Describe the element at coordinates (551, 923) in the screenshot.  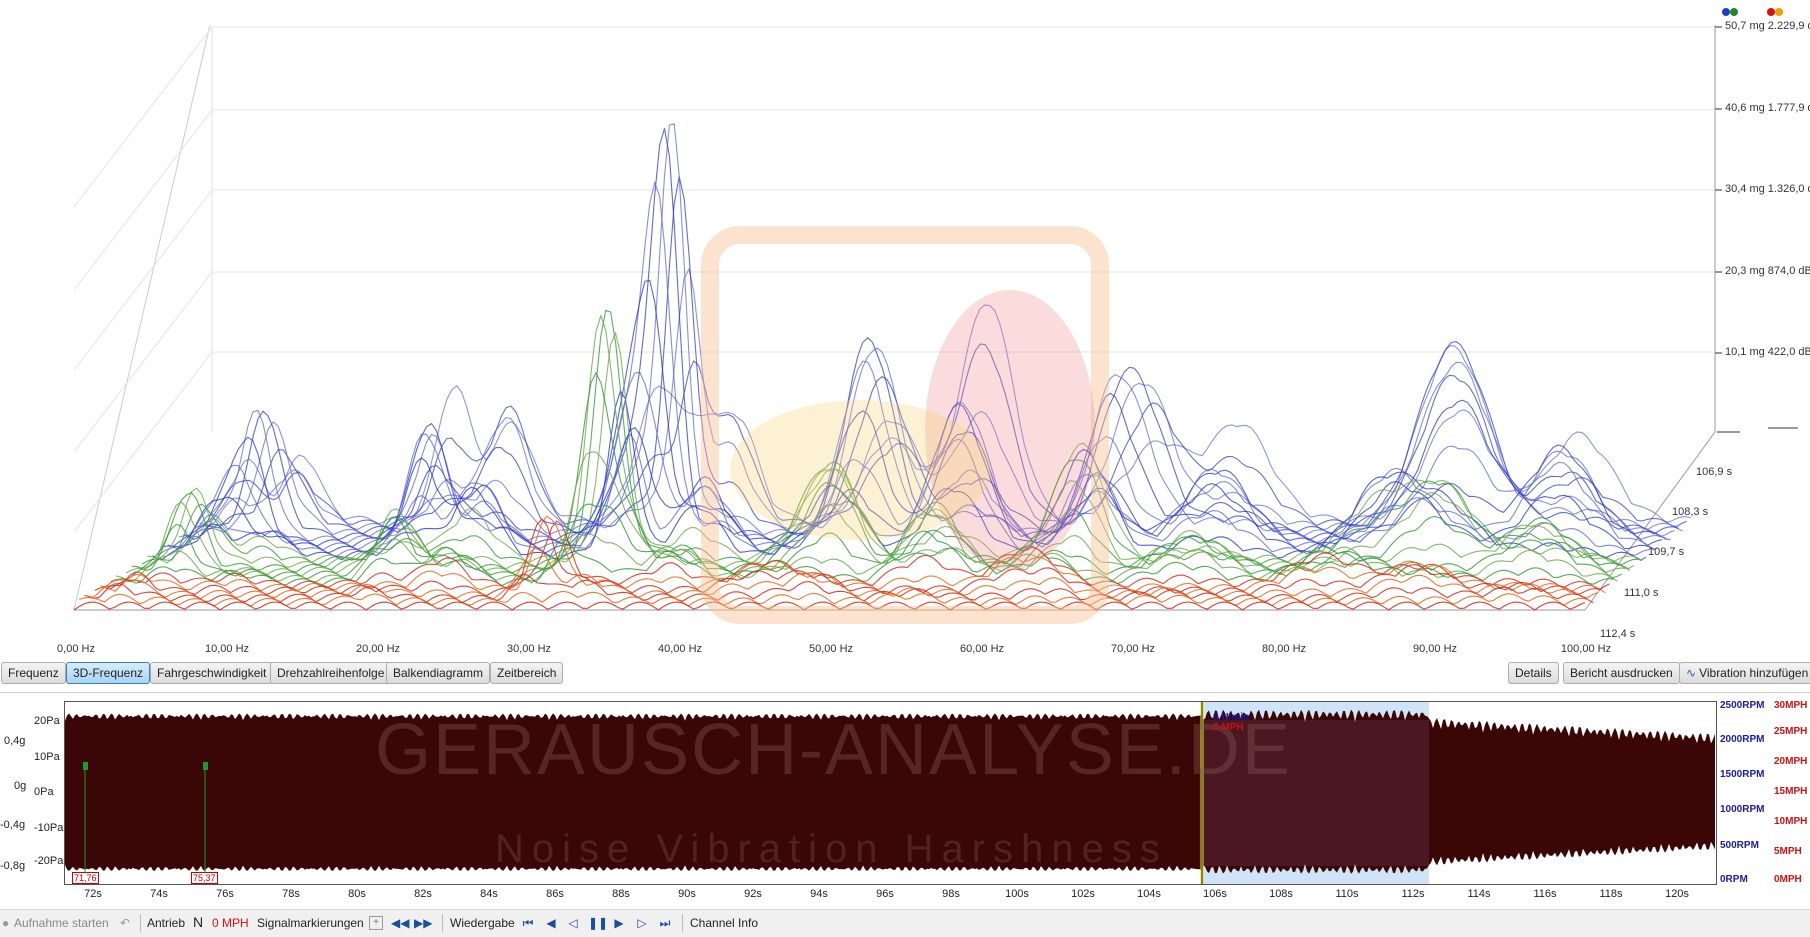
I see `step-back-icon: ◀` at that location.